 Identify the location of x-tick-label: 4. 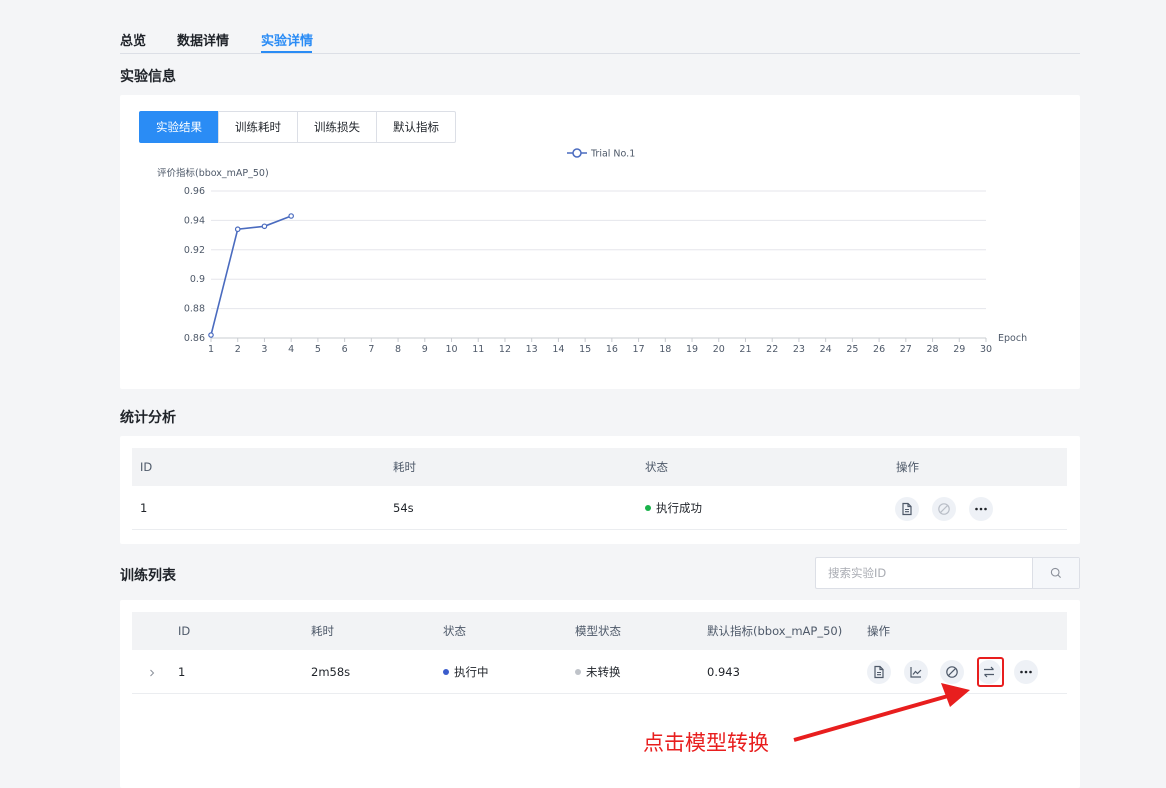
(291, 349).